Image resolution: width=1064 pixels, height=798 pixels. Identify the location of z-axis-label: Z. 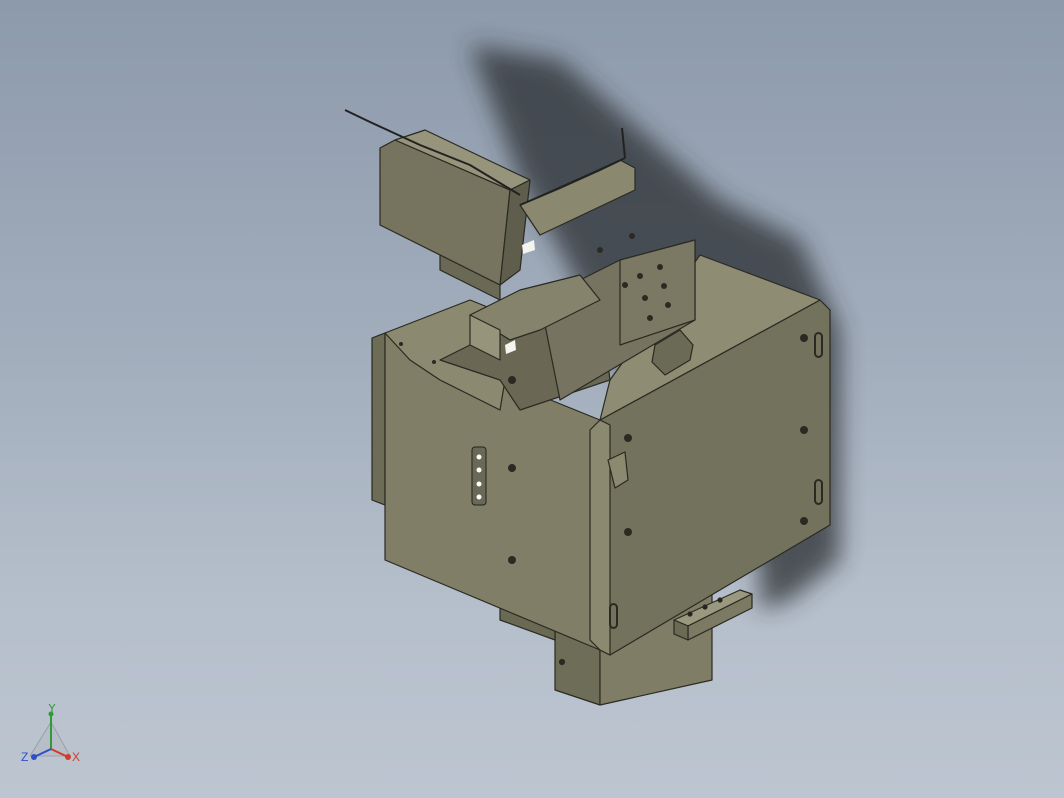
(24, 757).